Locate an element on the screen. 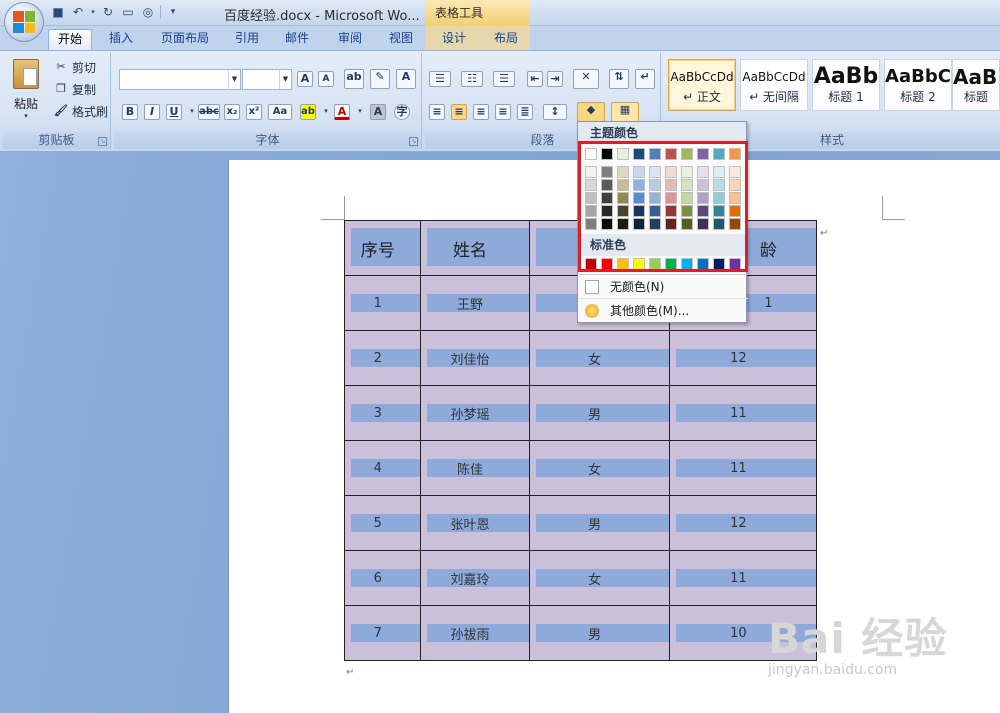 This screenshot has width=1000, height=713. decrease-indent-icon: ⇤ is located at coordinates (535, 79).